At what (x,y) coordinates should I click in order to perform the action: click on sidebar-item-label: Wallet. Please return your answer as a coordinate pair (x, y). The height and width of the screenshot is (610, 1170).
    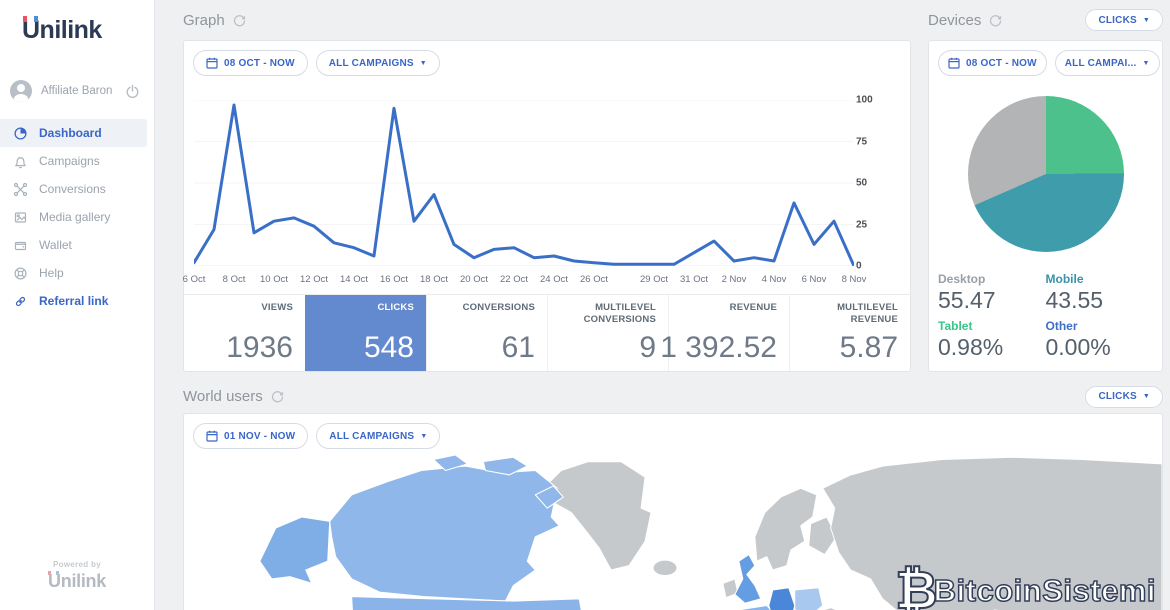
    Looking at the image, I should click on (55, 245).